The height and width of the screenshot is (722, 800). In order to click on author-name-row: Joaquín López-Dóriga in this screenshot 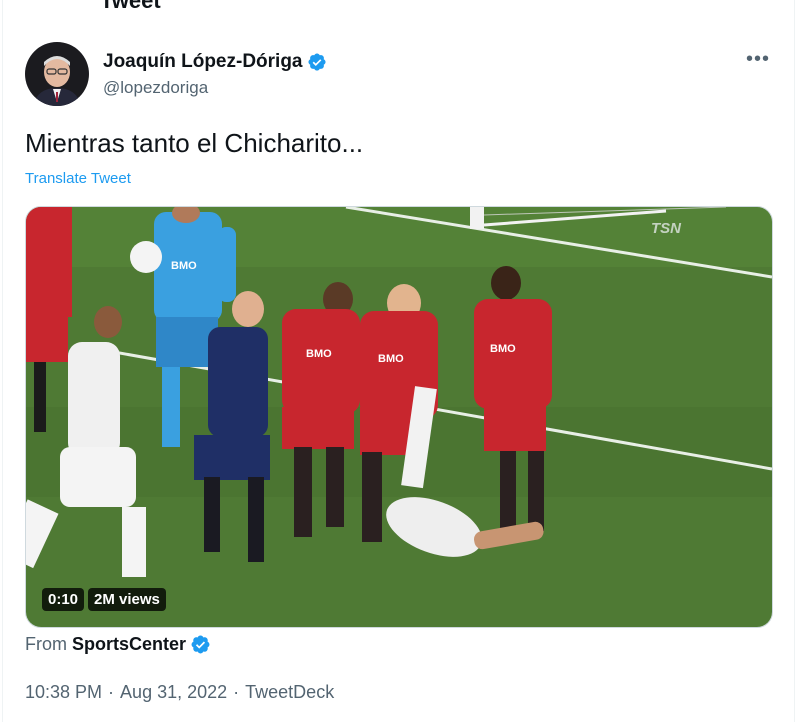, I will do `click(215, 62)`.